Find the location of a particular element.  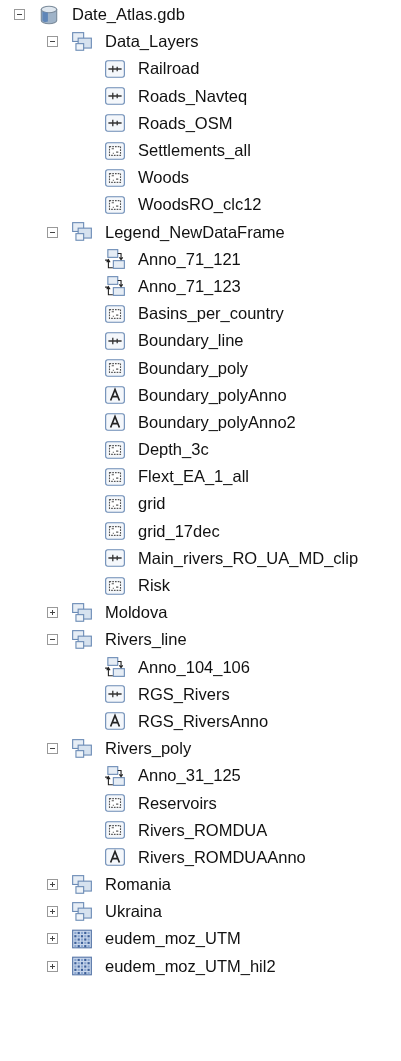

tree-item-label: Moldova is located at coordinates (136, 613).